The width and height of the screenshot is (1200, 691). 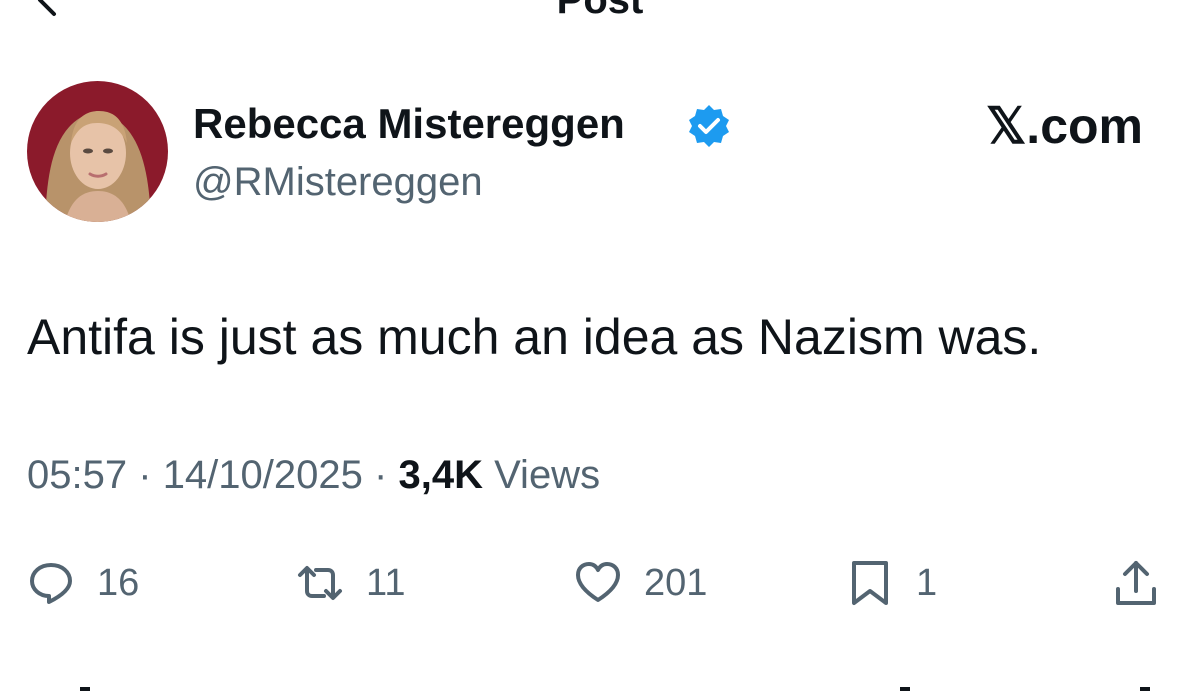 I want to click on more-icon, so click(x=1116, y=3).